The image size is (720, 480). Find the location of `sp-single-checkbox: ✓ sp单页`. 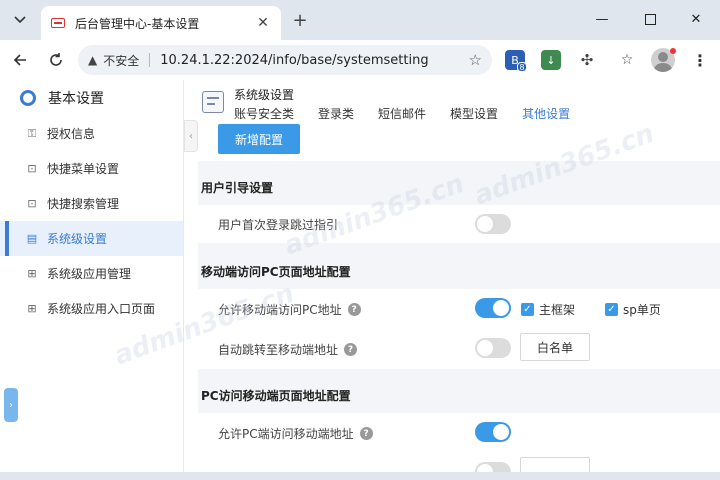

sp-single-checkbox: ✓ sp单页 is located at coordinates (633, 309).